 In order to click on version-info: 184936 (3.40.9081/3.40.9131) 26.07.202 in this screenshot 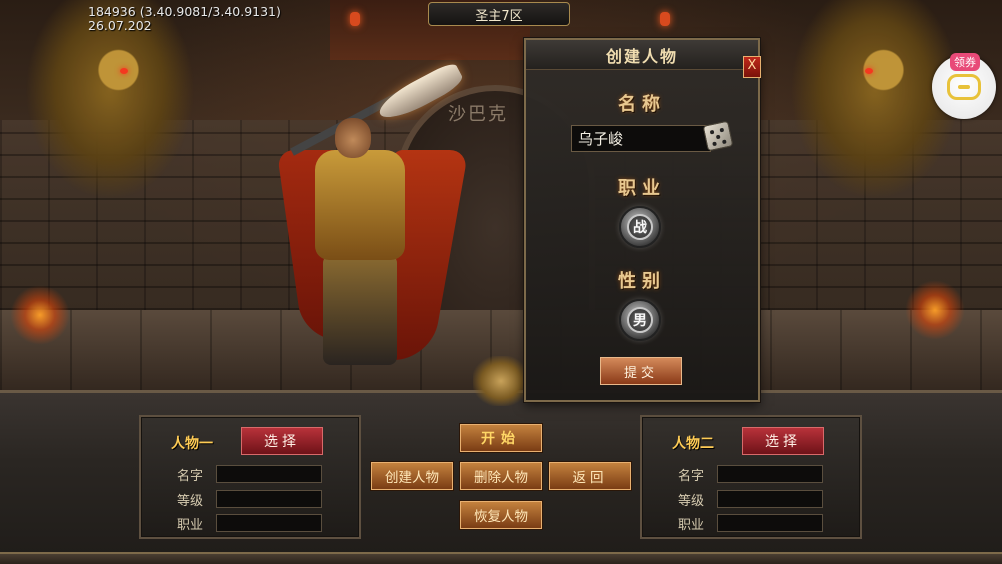, I will do `click(184, 19)`.